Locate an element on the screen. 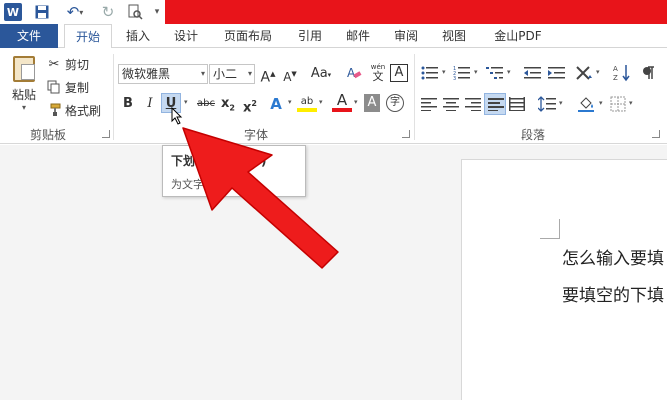 This screenshot has width=667, height=400. justify-button is located at coordinates (495, 104).